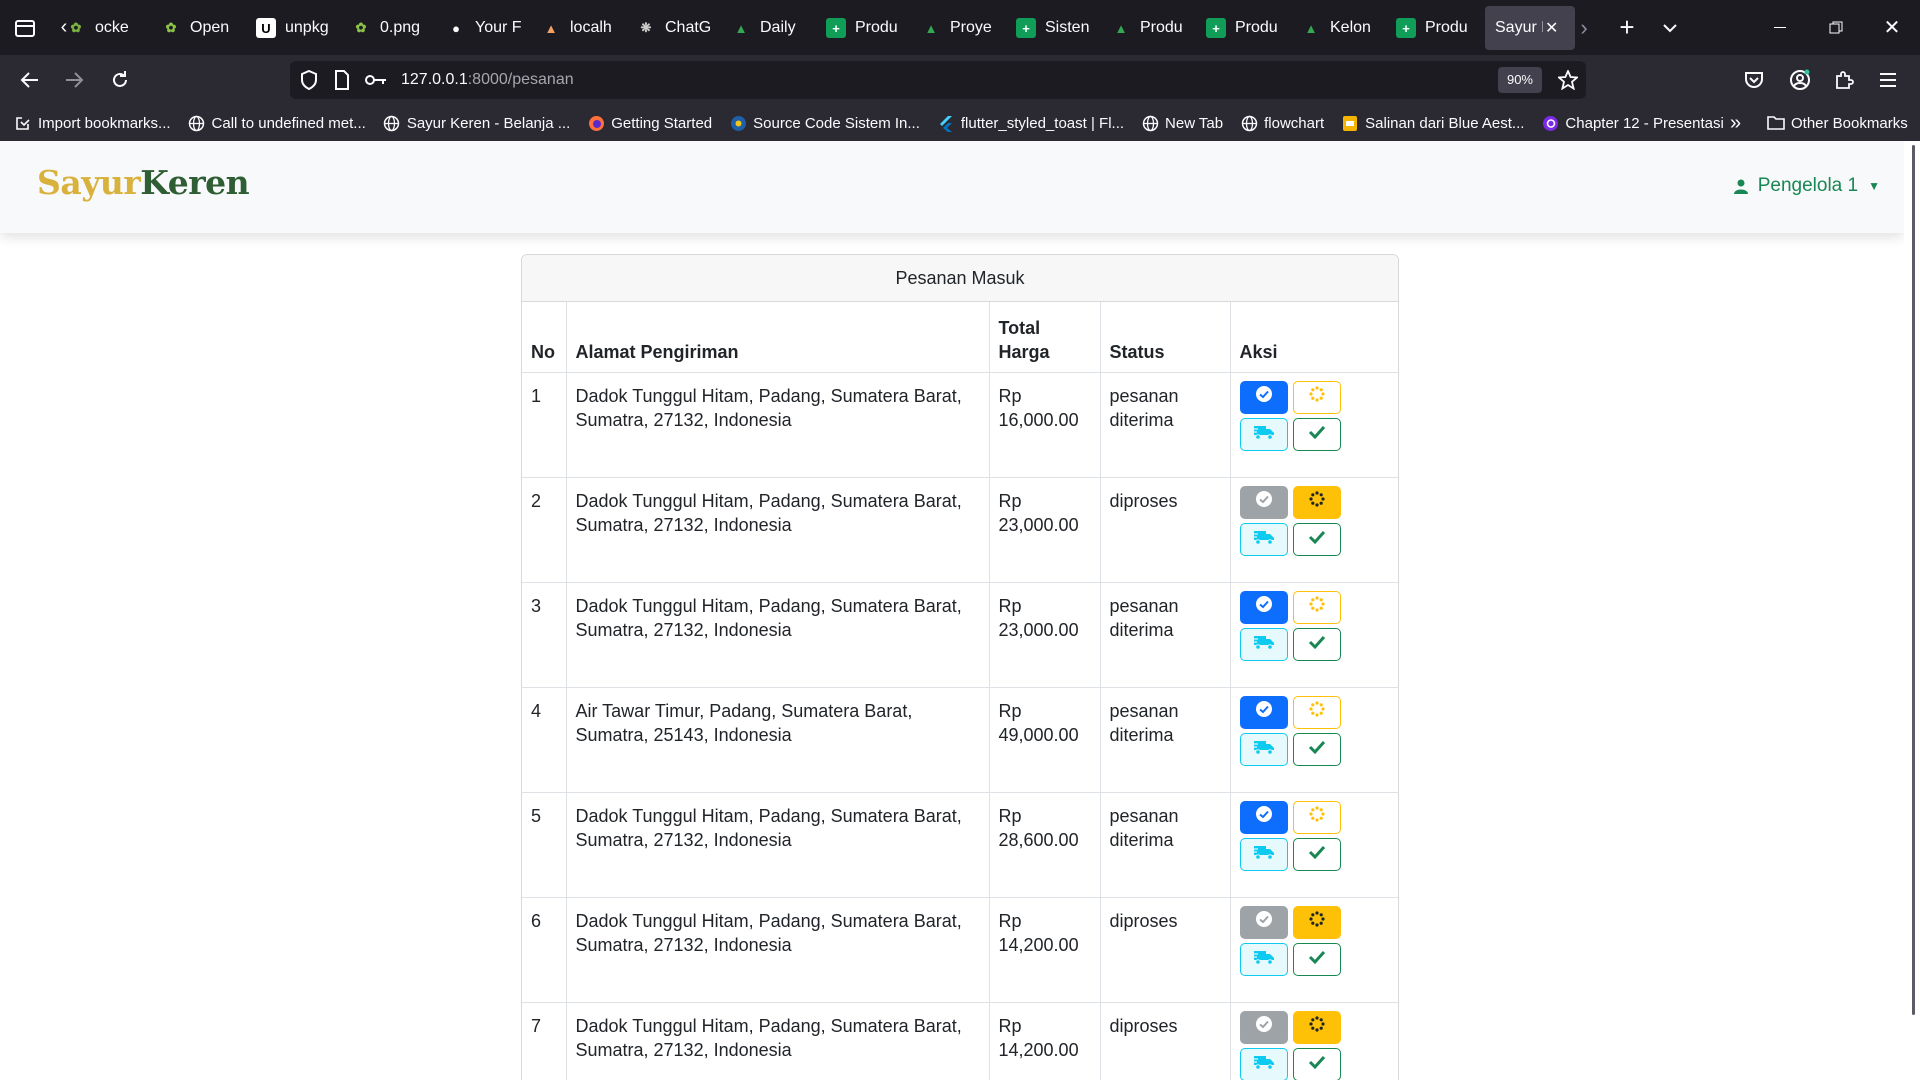  I want to click on order-amount: 23,000.00, so click(1038, 629).